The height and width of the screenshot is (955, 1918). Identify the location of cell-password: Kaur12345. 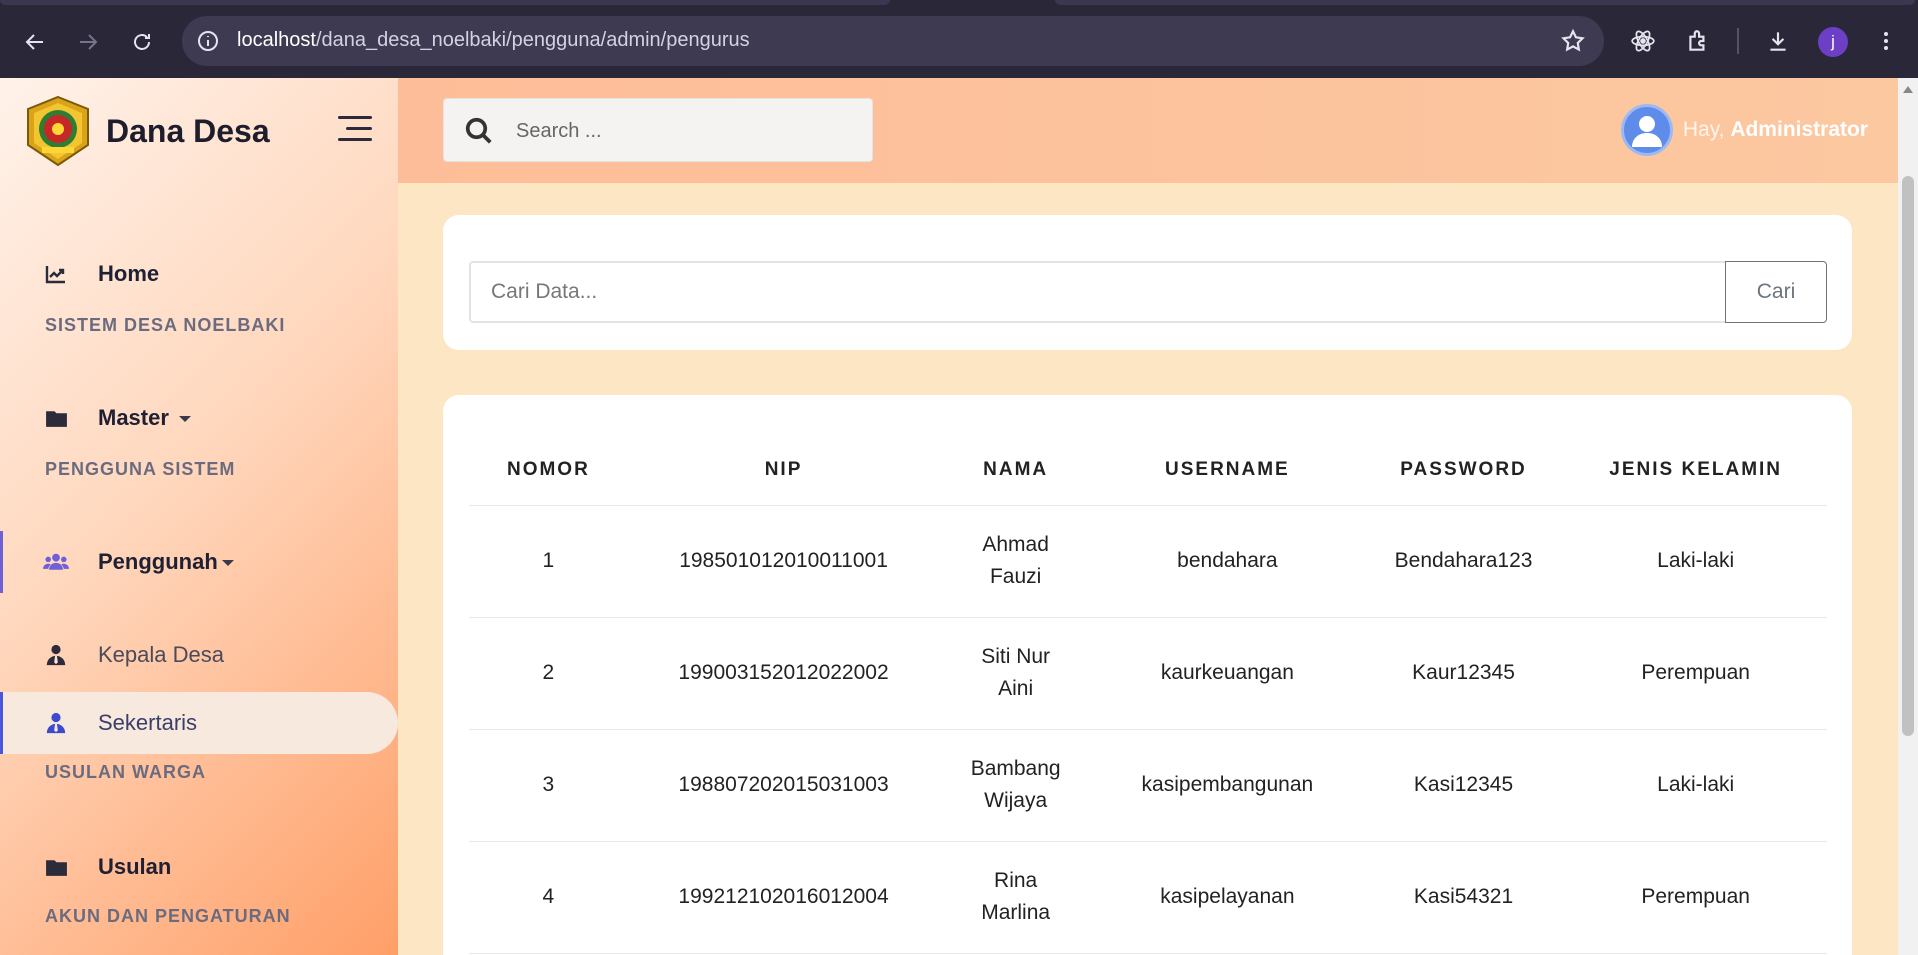
(1463, 673).